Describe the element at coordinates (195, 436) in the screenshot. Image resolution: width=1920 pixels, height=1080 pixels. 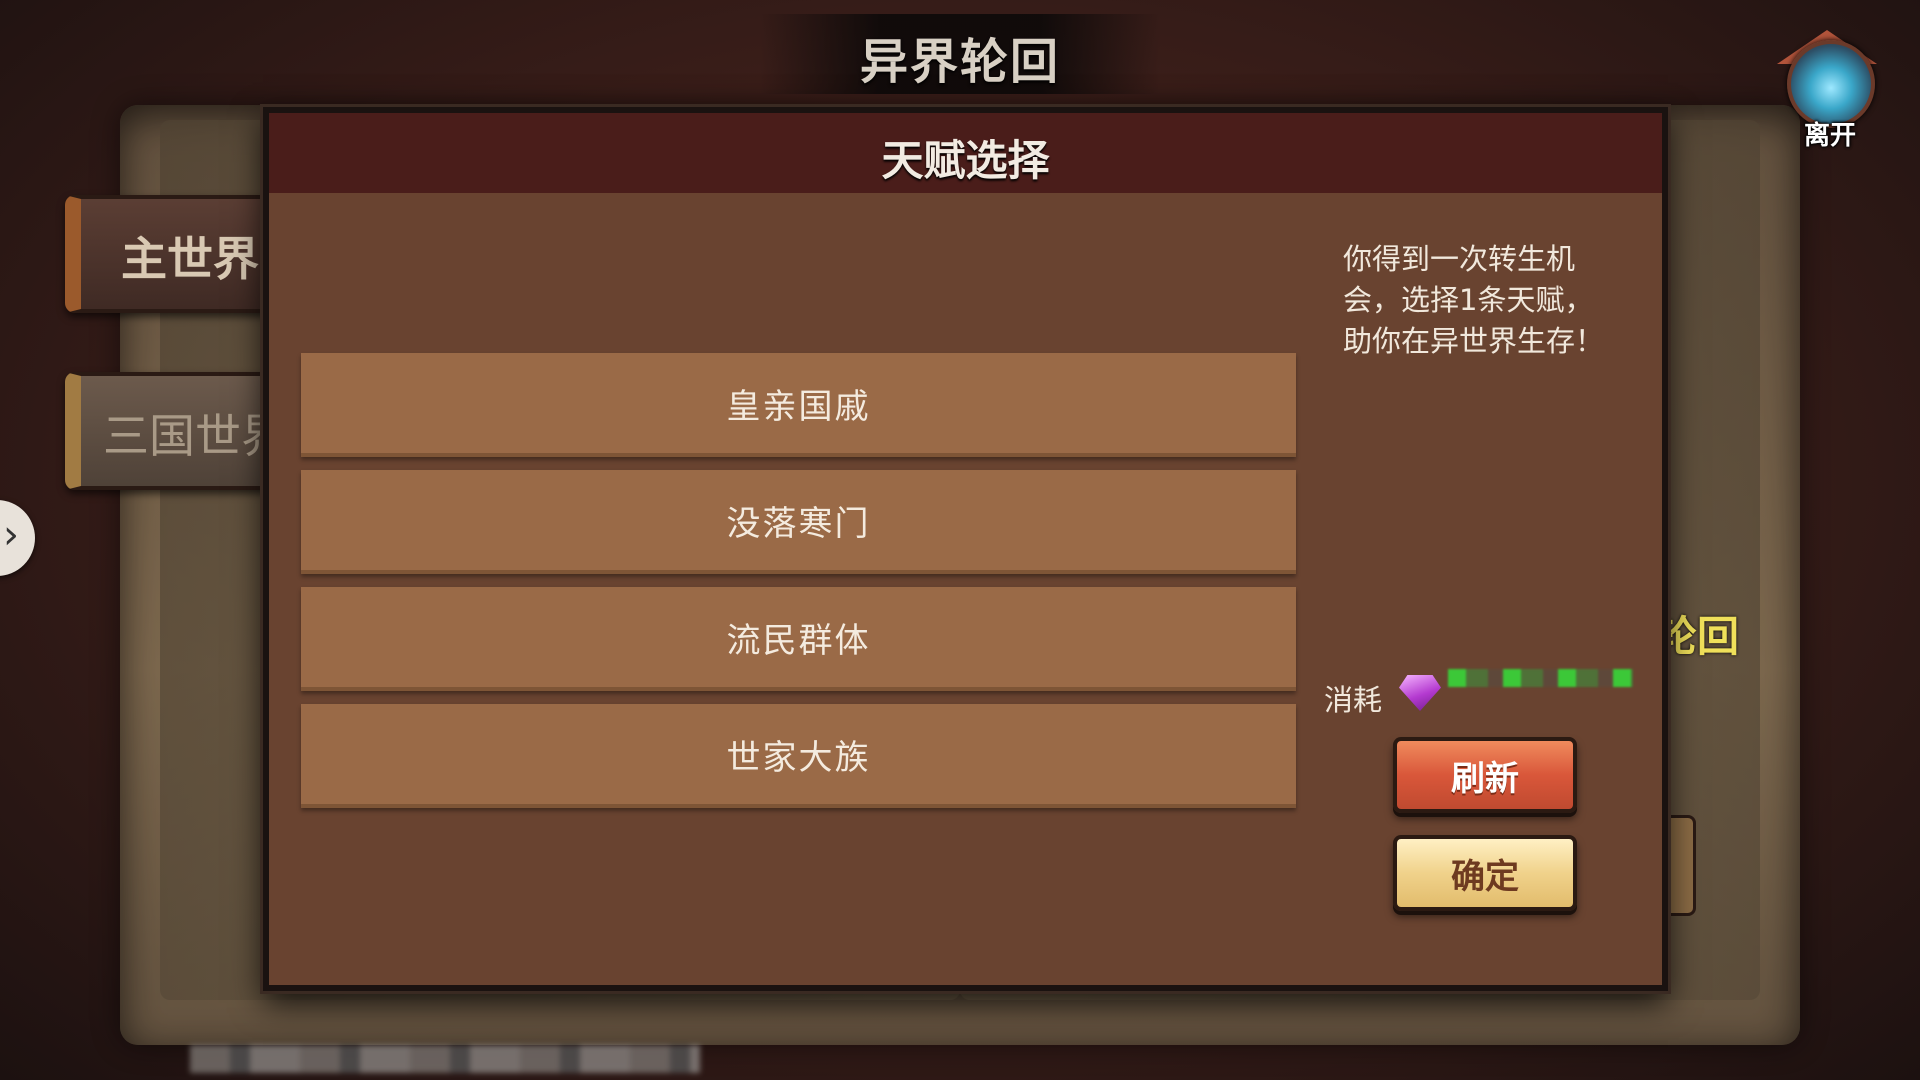
I see `tab-label: 三国世界` at that location.